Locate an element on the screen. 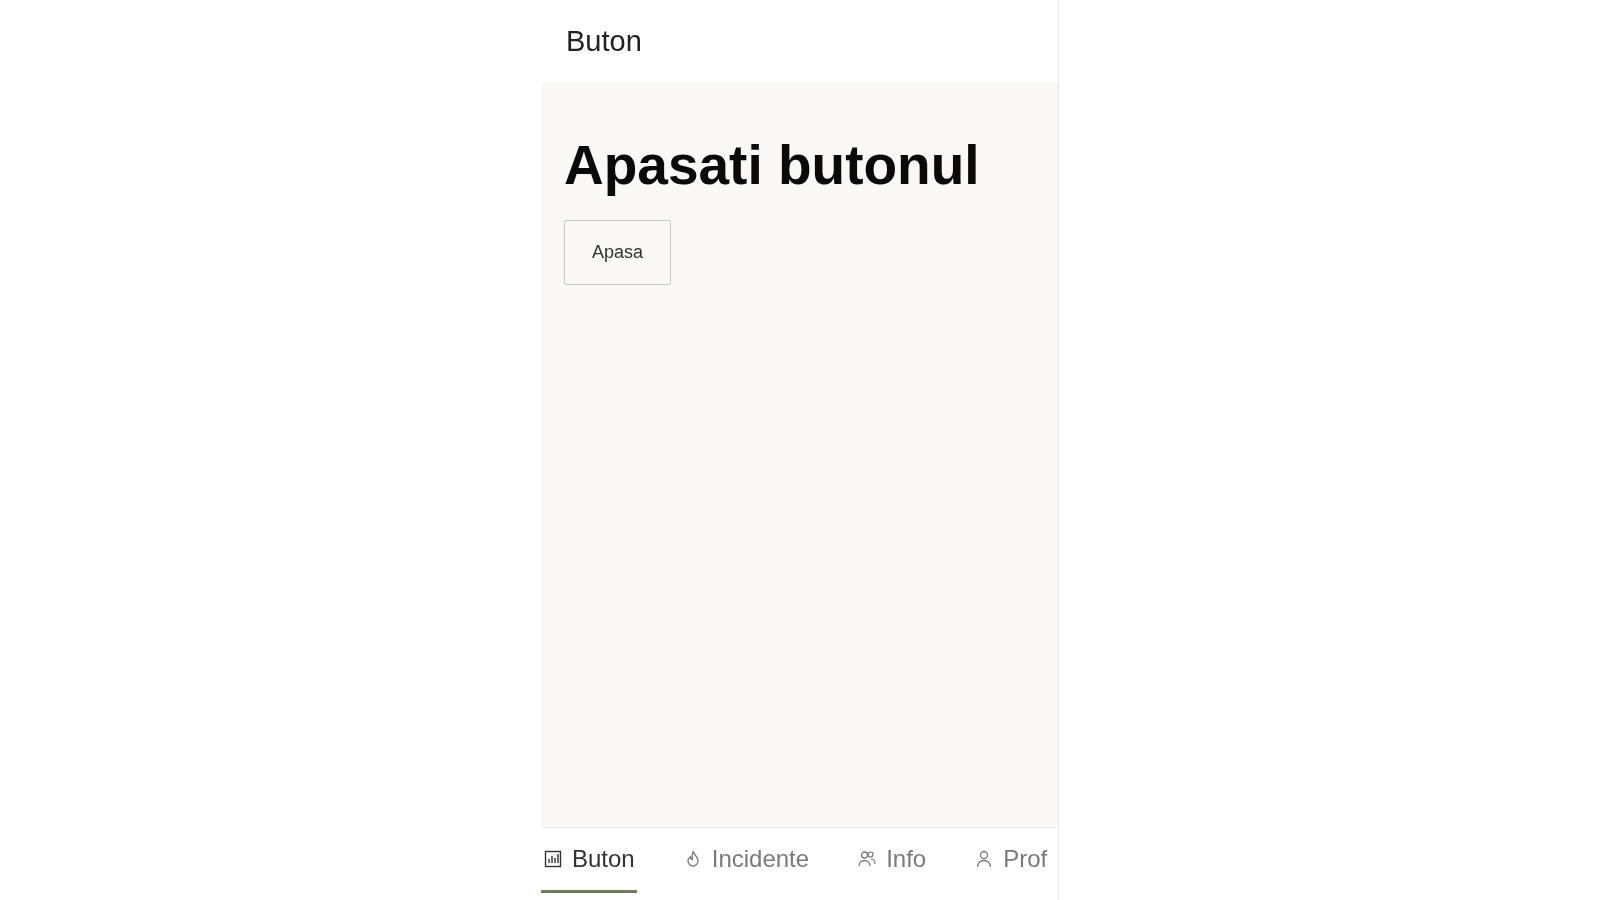 Image resolution: width=1600 pixels, height=900 pixels. page-title: Buton is located at coordinates (604, 41).